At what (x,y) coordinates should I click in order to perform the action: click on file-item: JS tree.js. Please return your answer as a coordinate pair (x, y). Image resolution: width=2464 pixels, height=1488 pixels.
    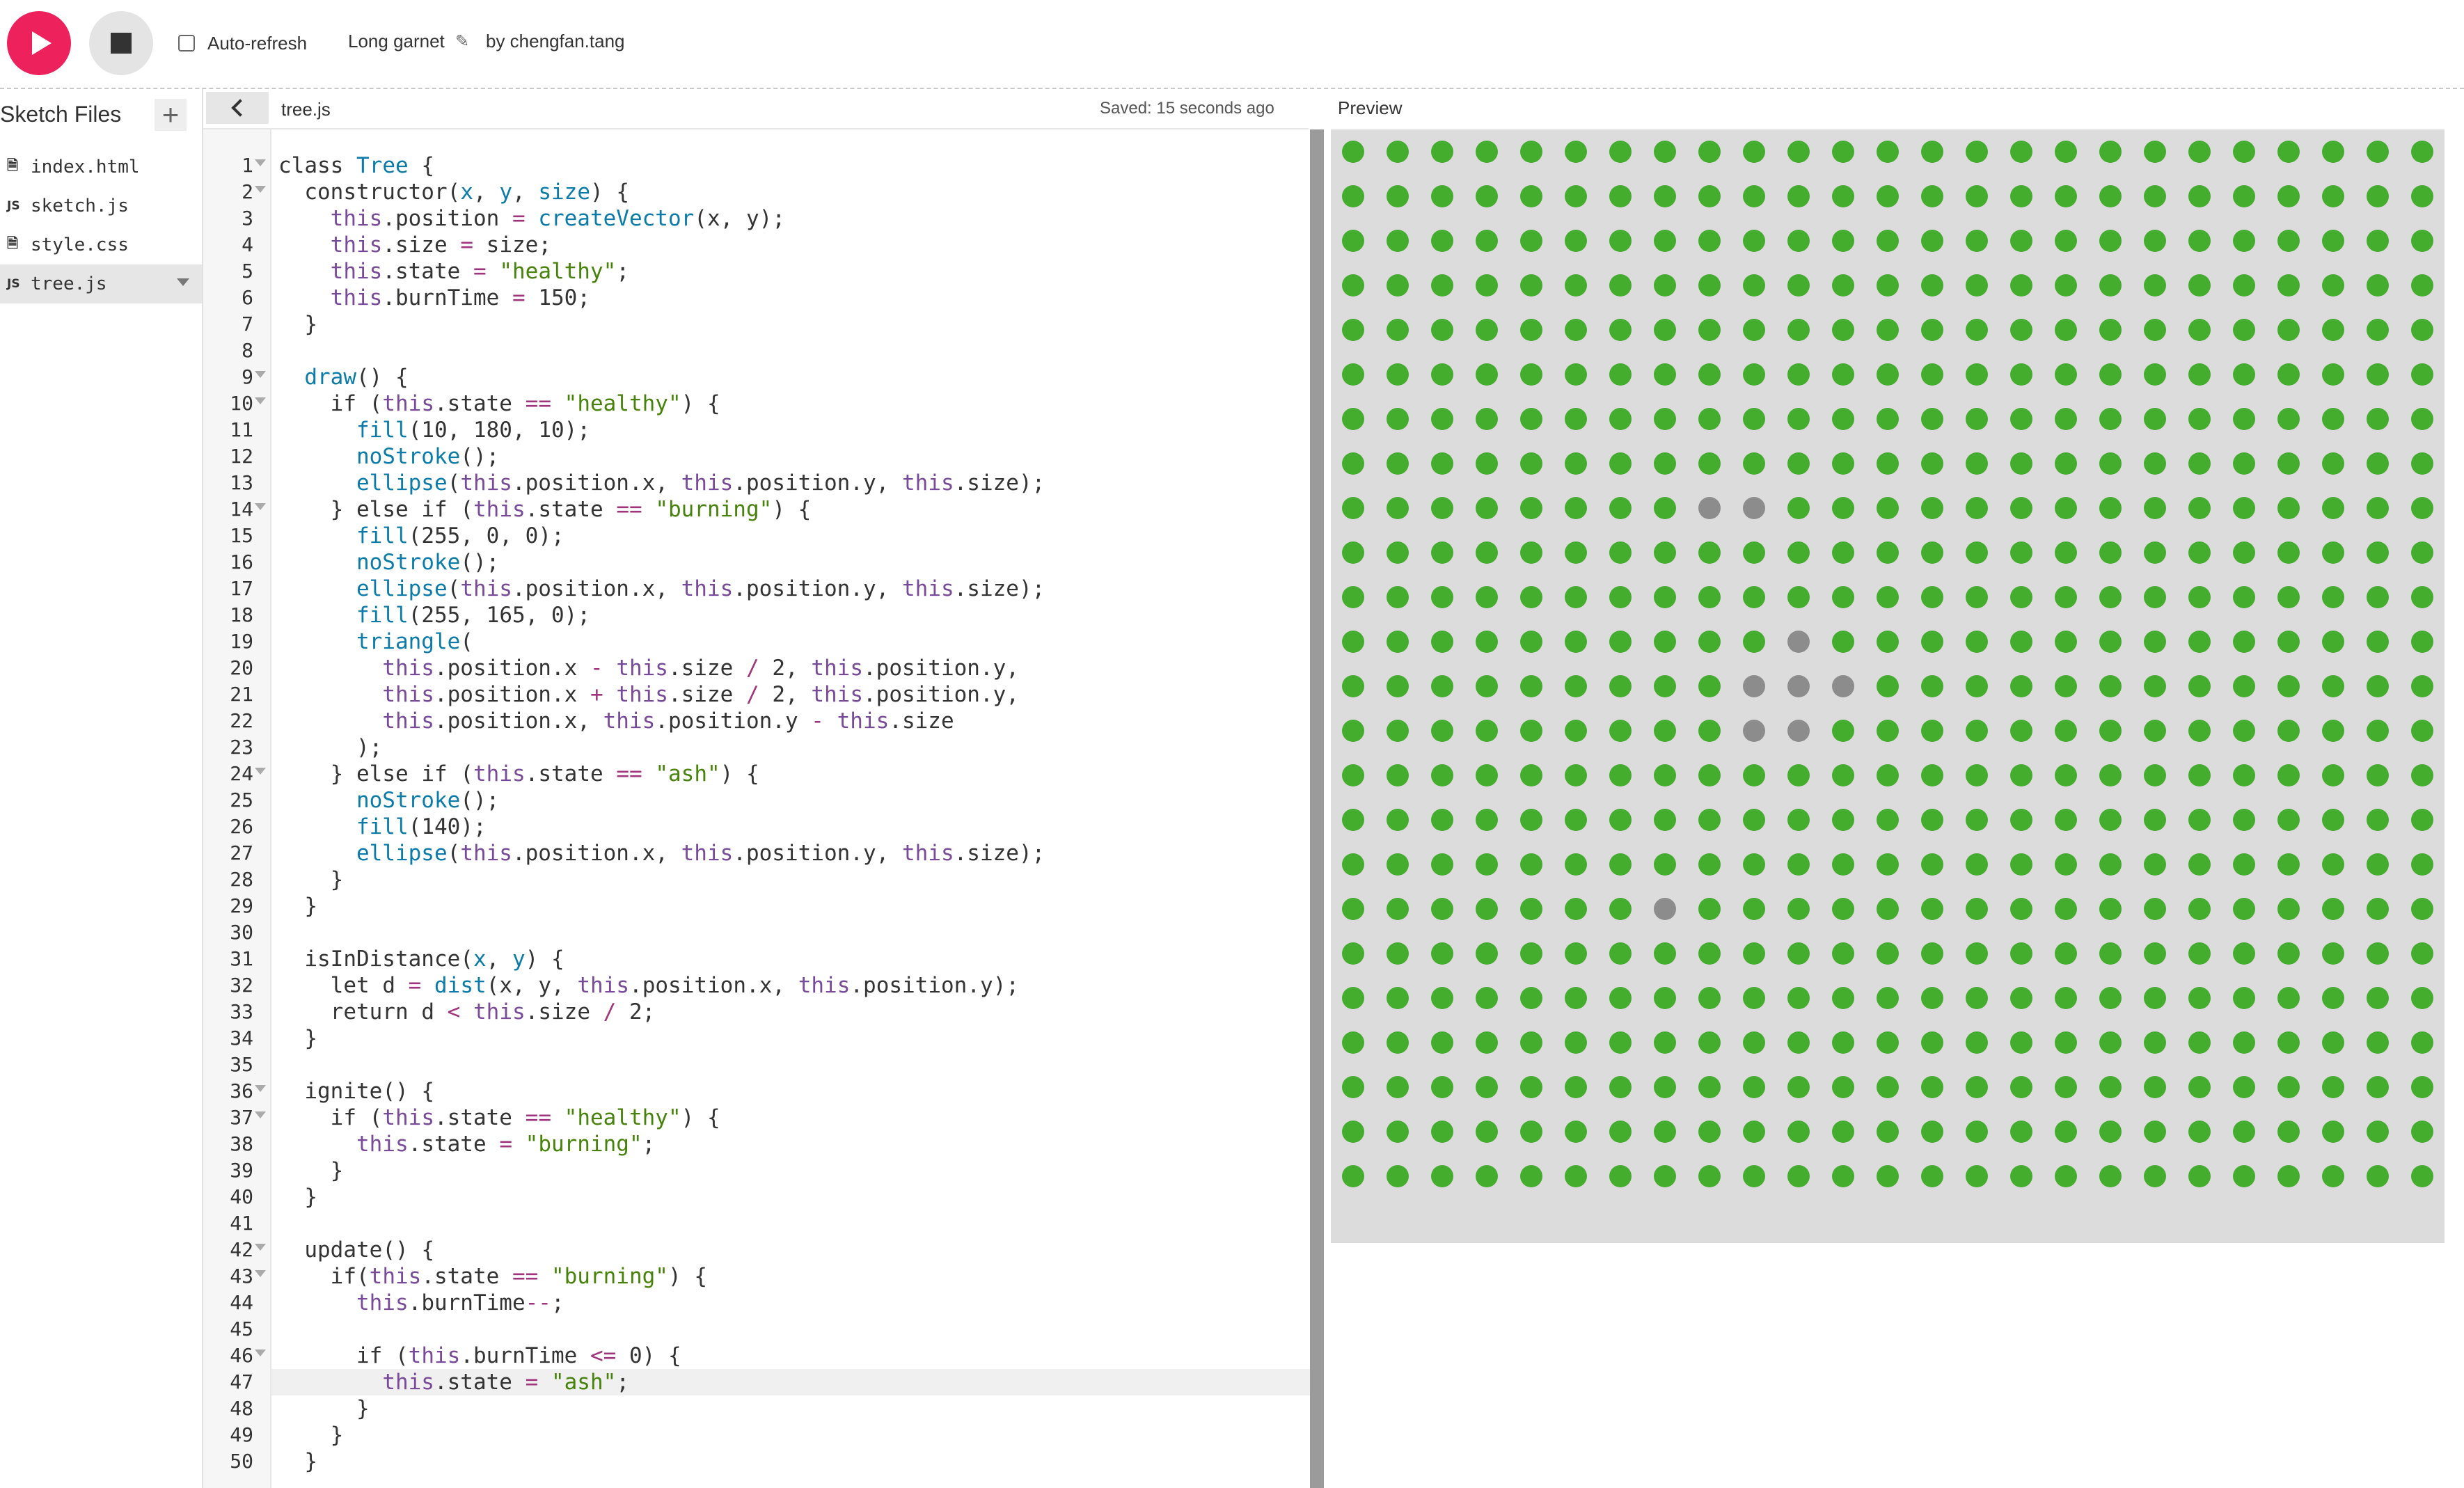
    Looking at the image, I should click on (101, 283).